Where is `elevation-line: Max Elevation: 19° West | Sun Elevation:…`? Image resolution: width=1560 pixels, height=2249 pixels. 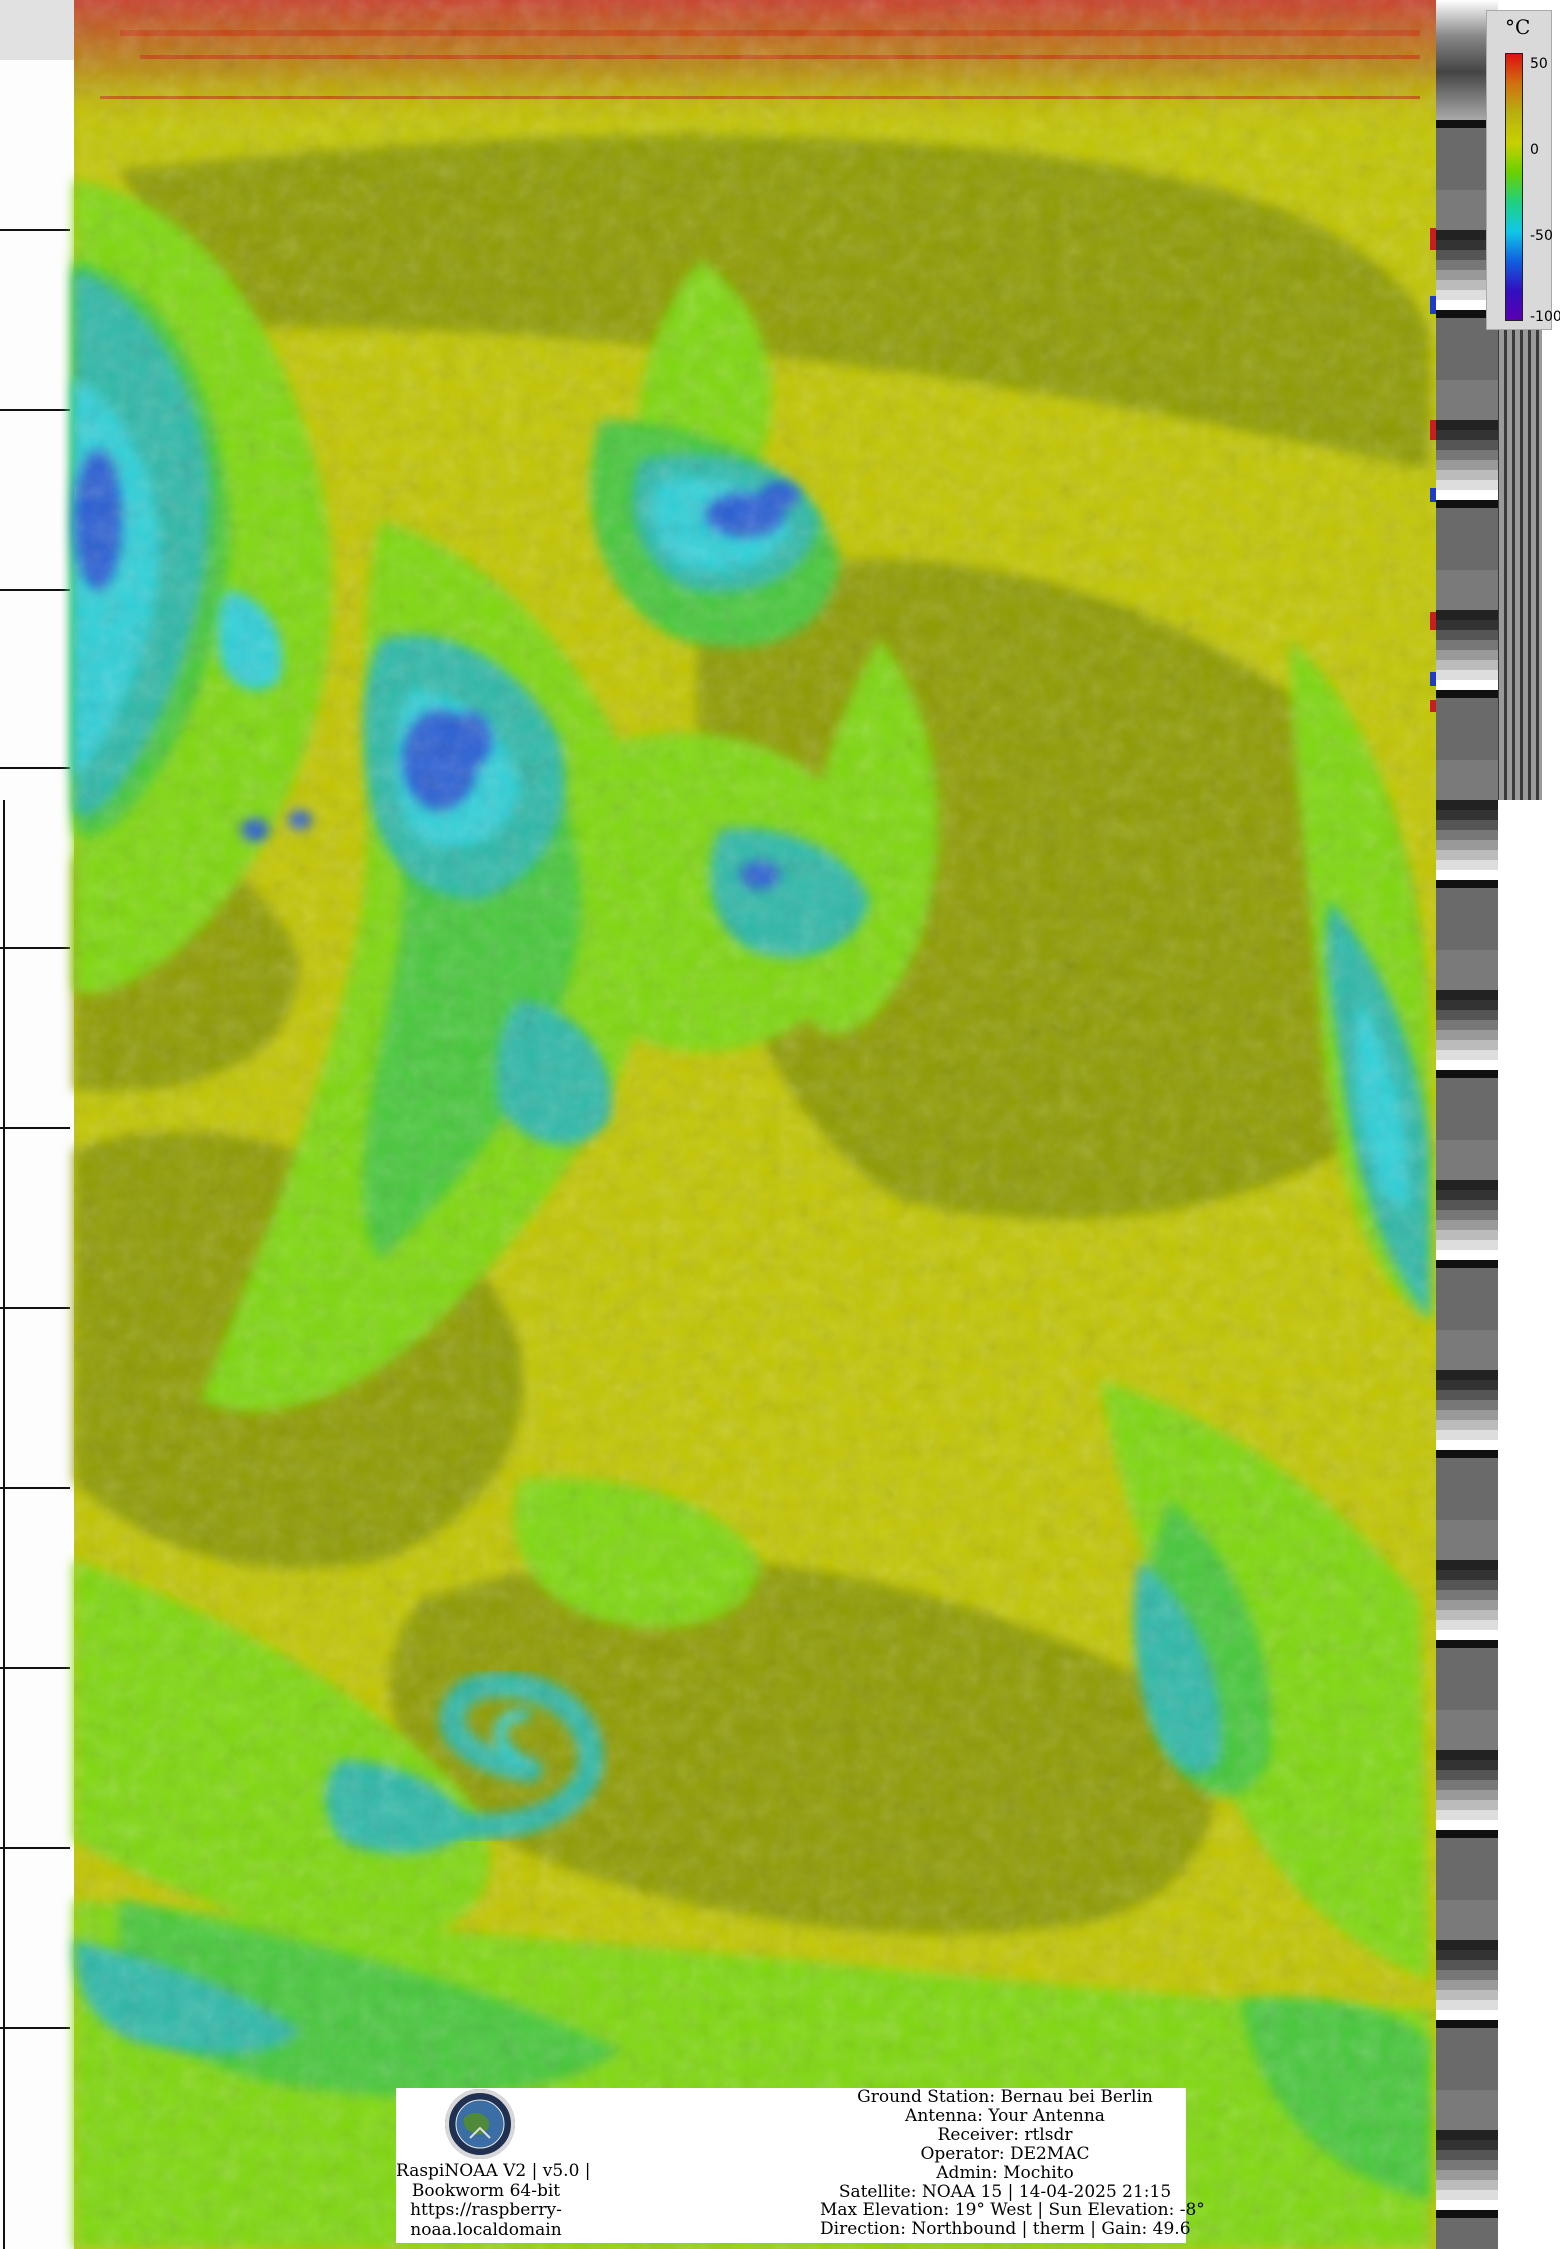 elevation-line: Max Elevation: 19° West | Sun Elevation:… is located at coordinates (1012, 2210).